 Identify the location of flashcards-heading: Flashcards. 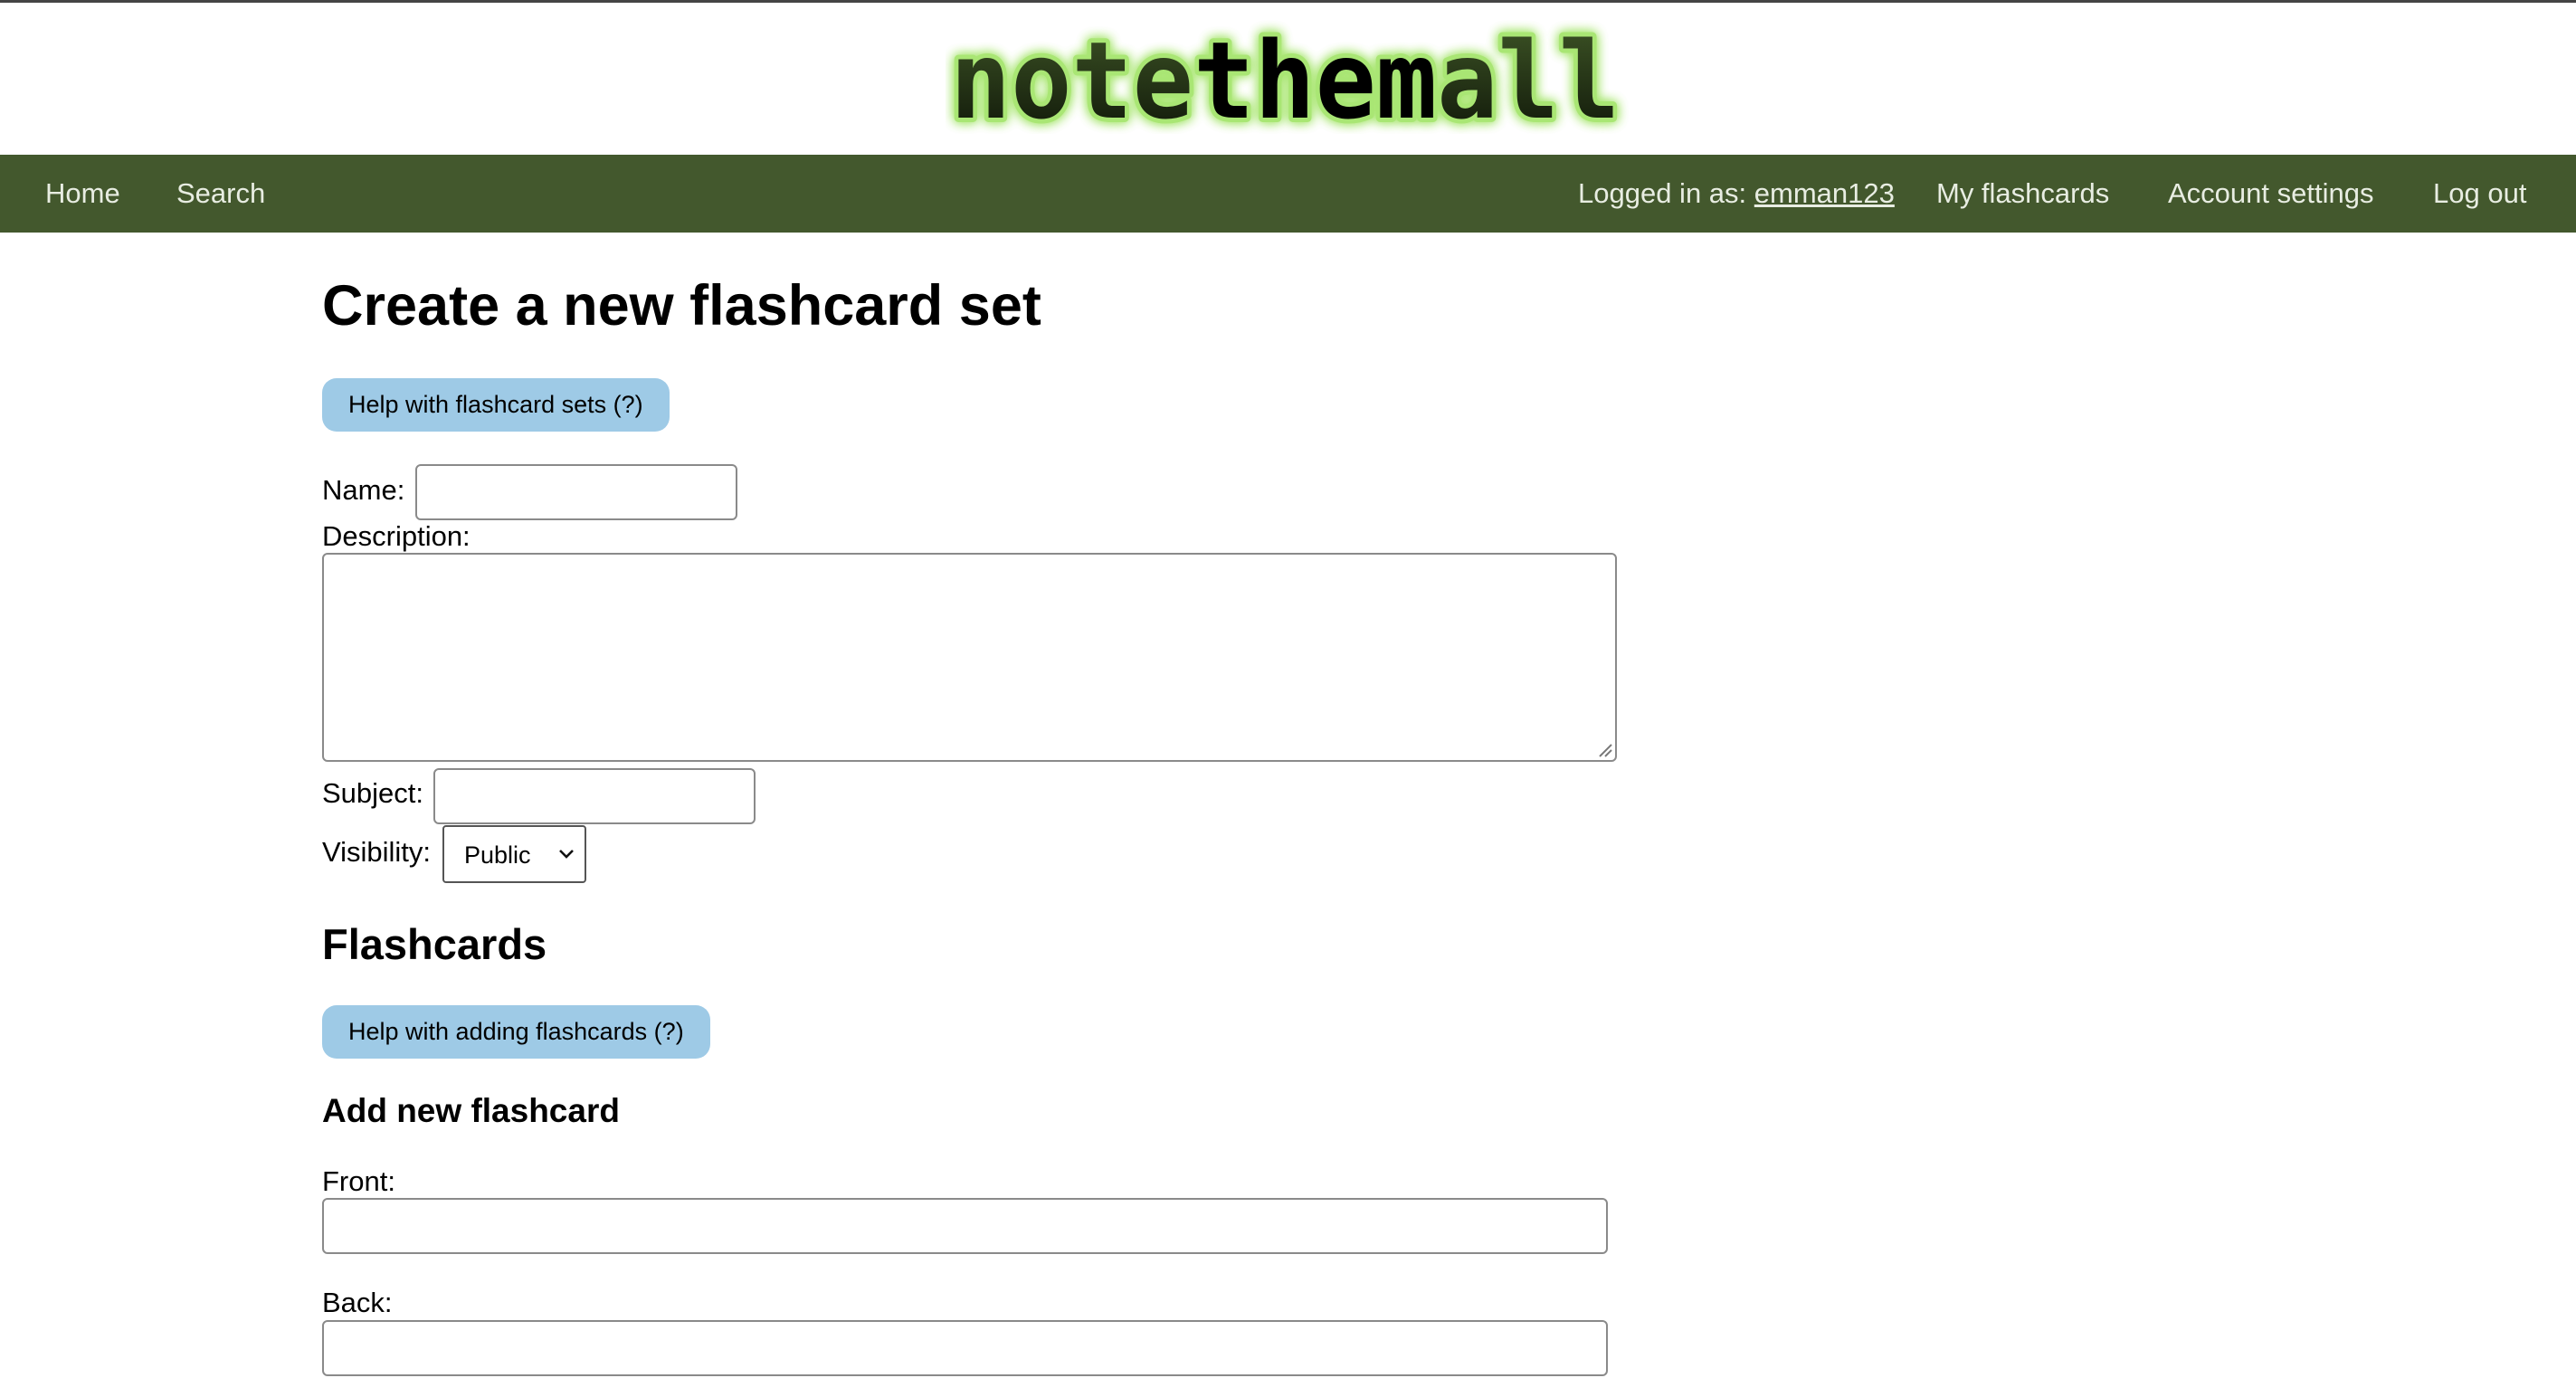
(434, 944).